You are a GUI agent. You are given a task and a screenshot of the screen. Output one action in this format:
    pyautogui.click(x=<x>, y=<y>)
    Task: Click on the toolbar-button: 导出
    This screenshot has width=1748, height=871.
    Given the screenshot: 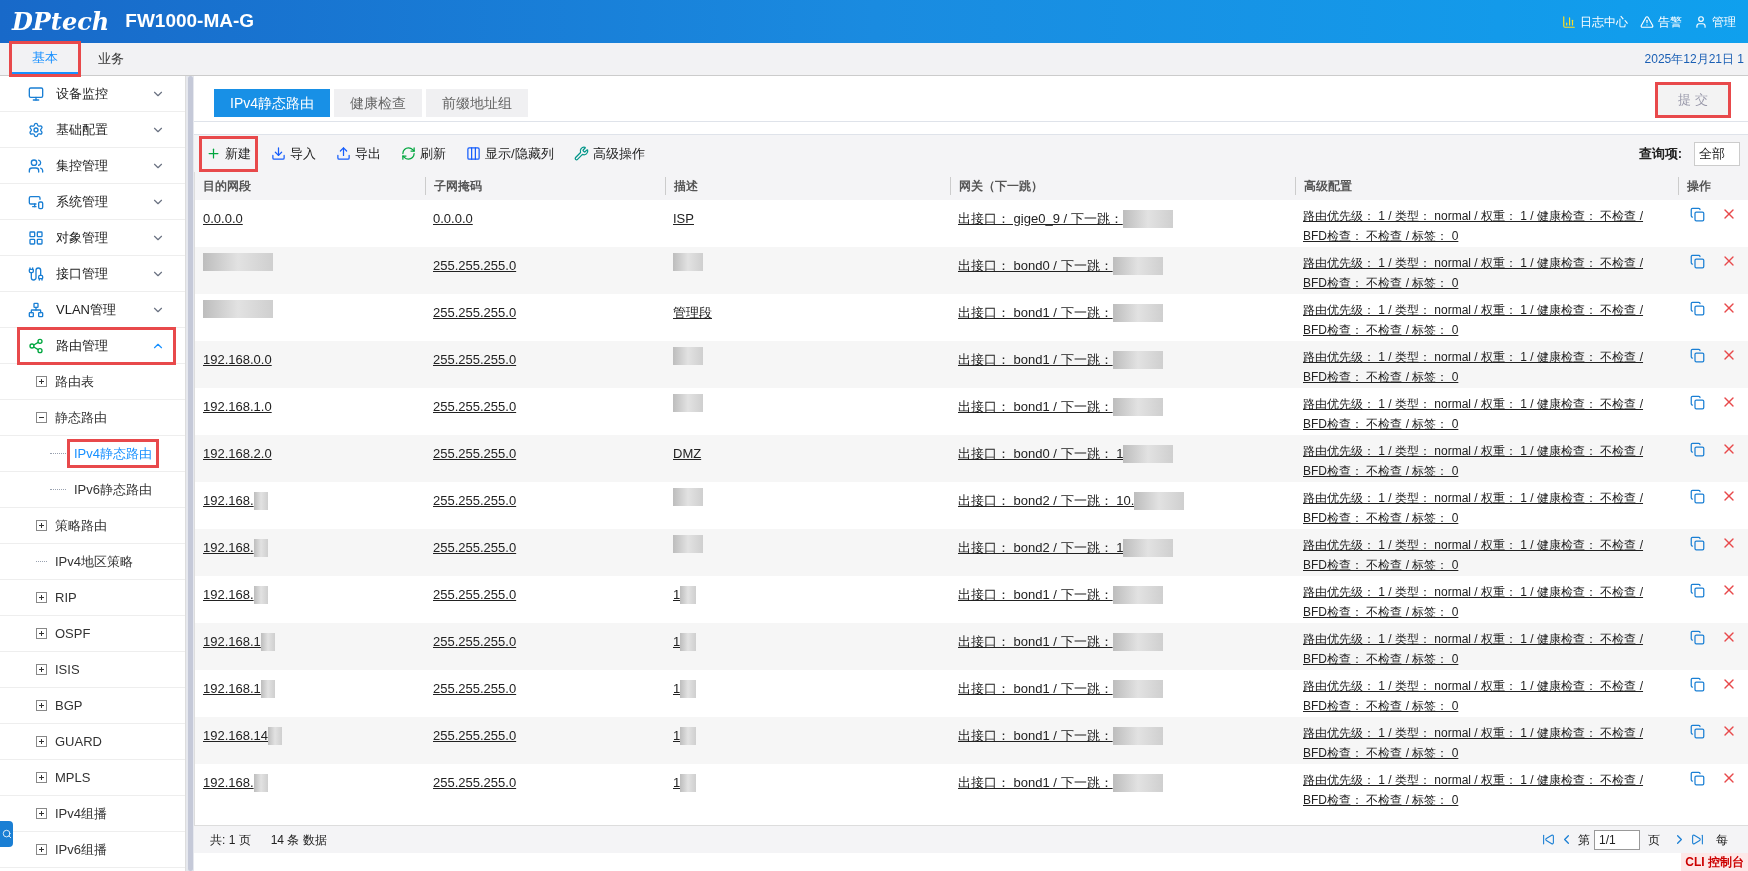 What is the action you would take?
    pyautogui.click(x=358, y=153)
    